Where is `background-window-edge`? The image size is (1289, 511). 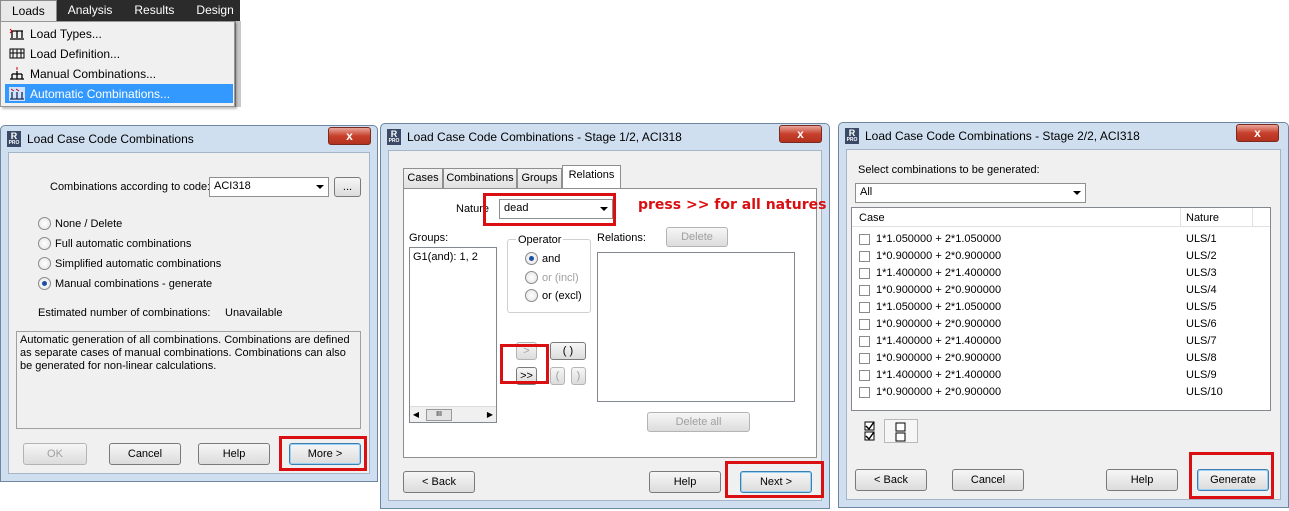 background-window-edge is located at coordinates (238, 64).